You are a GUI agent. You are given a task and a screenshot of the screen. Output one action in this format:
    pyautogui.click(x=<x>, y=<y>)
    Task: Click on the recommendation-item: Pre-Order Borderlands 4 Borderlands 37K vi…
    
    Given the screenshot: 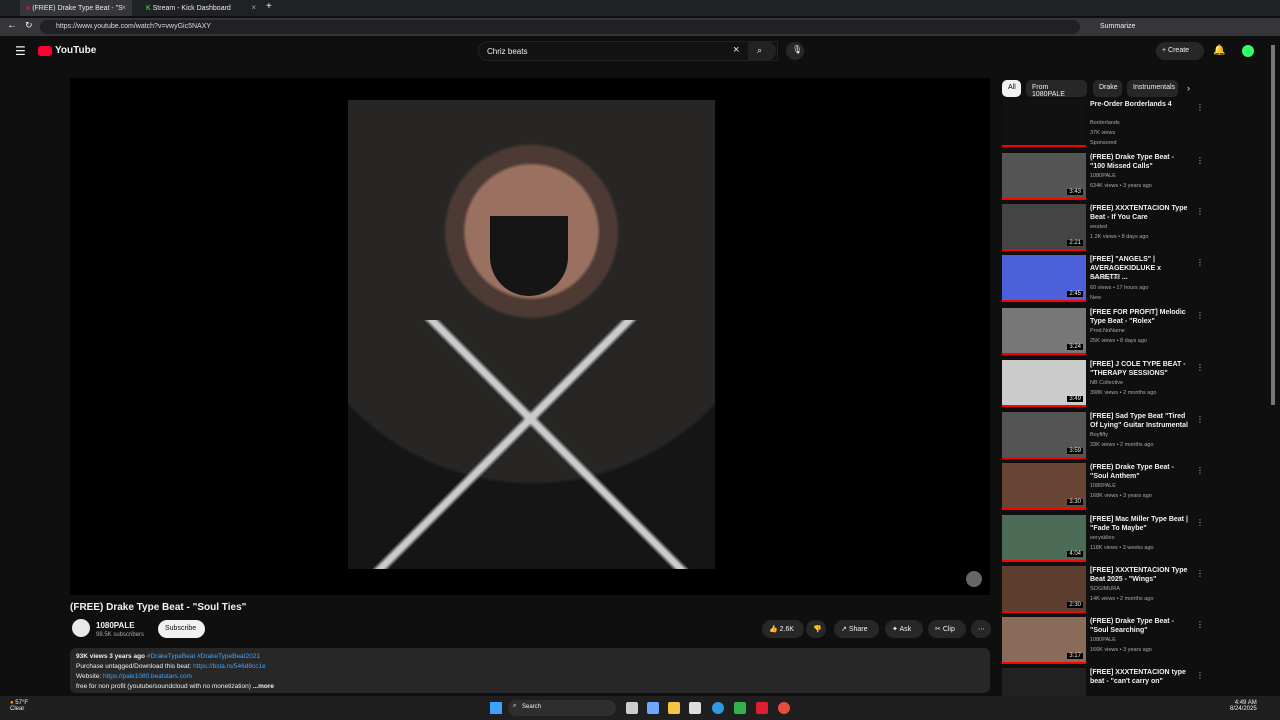 What is the action you would take?
    pyautogui.click(x=1103, y=123)
    